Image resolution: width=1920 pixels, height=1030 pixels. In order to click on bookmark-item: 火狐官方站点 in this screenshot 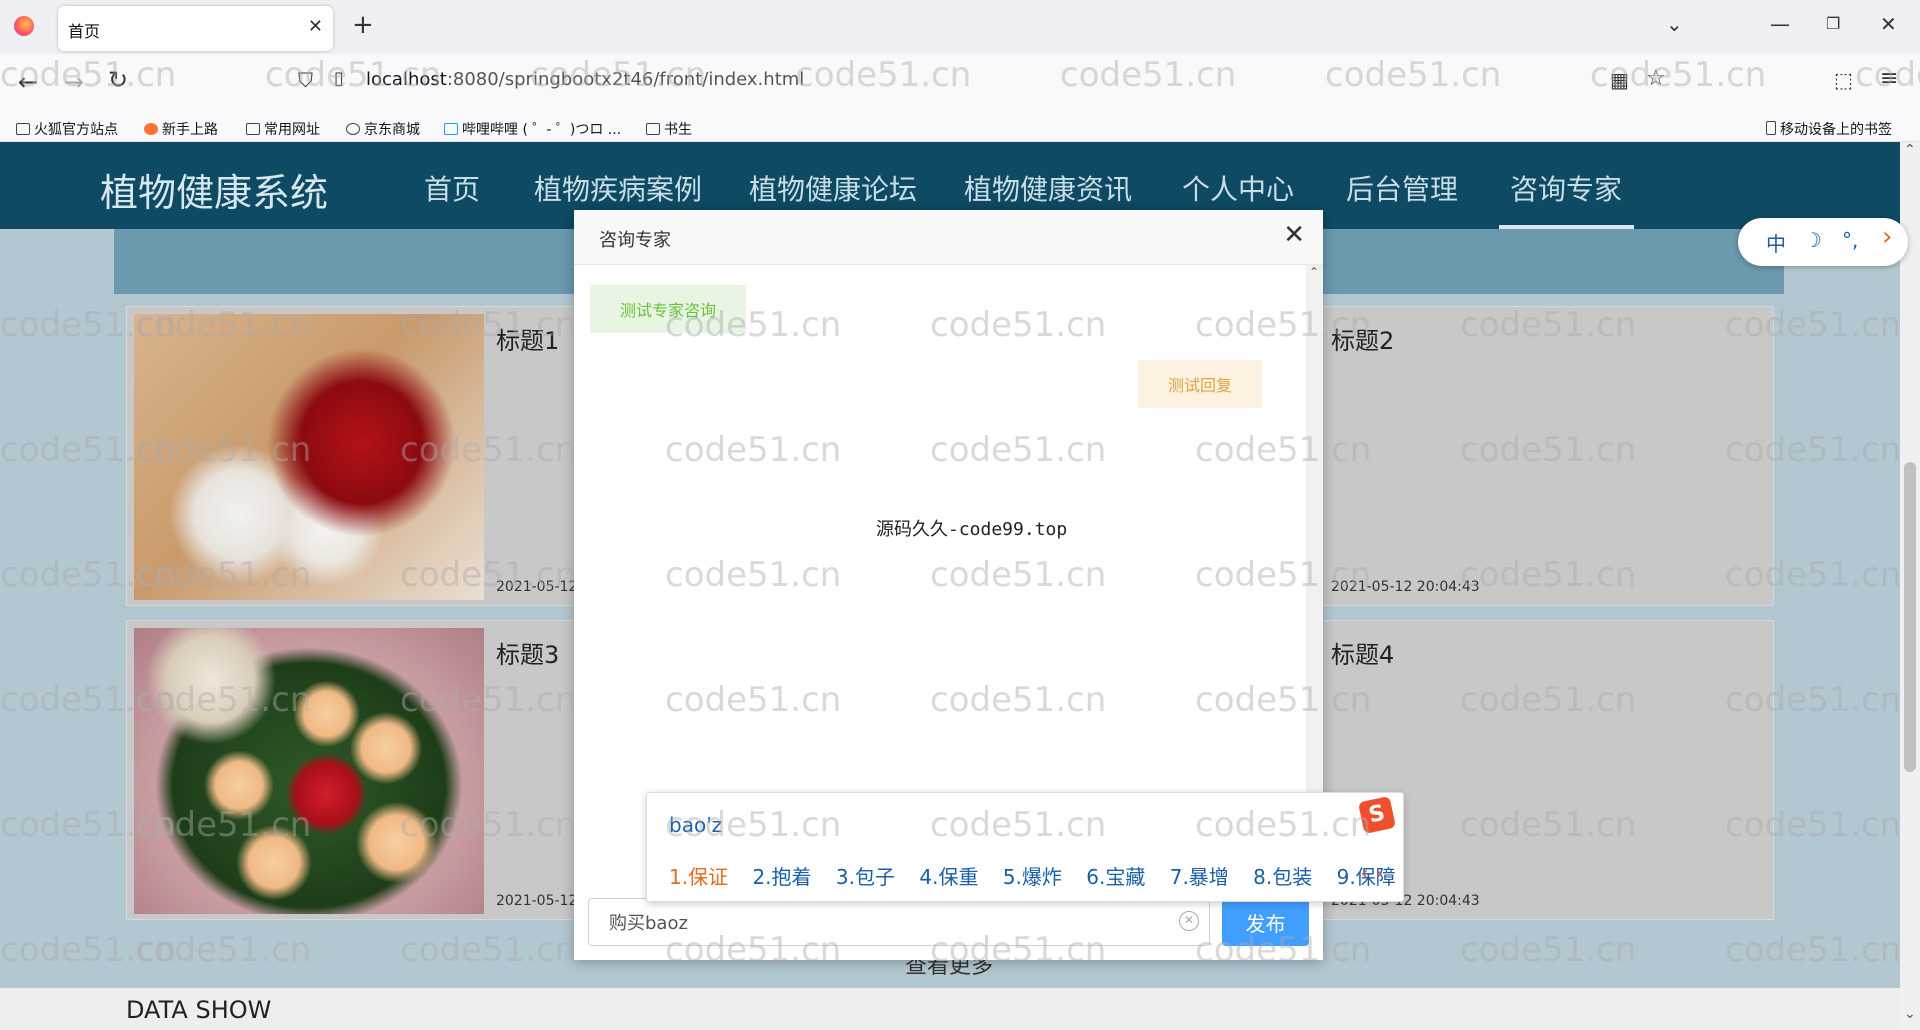, I will do `click(67, 129)`.